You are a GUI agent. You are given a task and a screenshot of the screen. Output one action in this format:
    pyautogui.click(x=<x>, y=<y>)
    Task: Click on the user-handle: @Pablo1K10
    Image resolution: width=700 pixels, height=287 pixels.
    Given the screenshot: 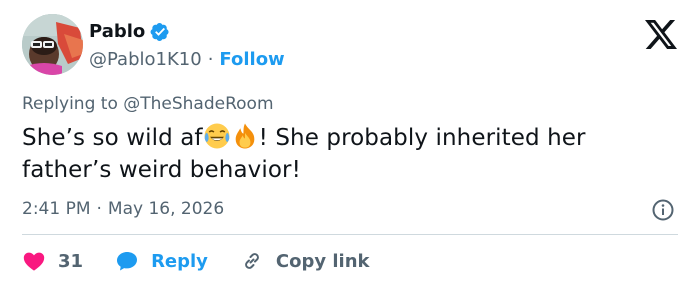 What is the action you would take?
    pyautogui.click(x=145, y=59)
    